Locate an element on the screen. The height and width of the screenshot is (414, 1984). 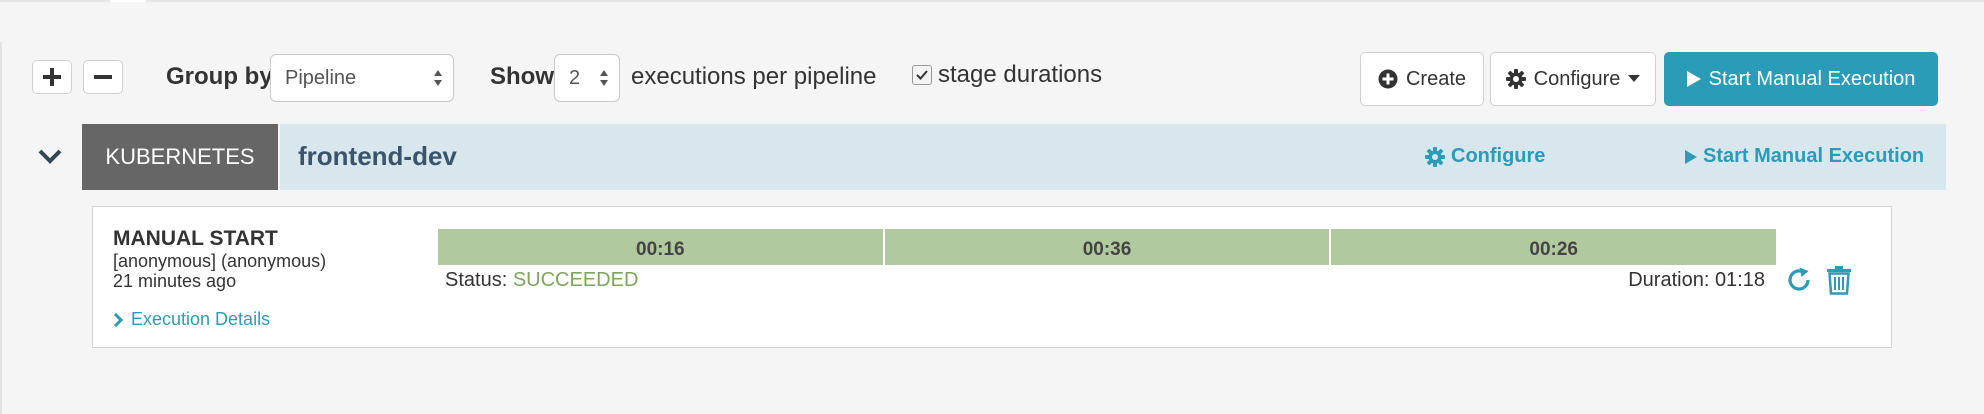
delete-execution-button is located at coordinates (1839, 280).